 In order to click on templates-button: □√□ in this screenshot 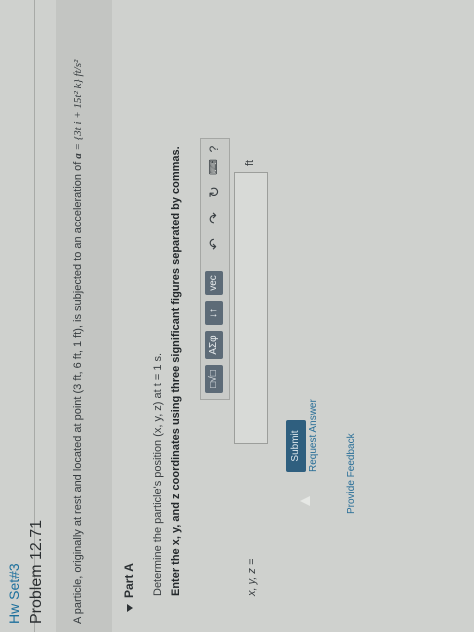, I will do `click(214, 379)`.